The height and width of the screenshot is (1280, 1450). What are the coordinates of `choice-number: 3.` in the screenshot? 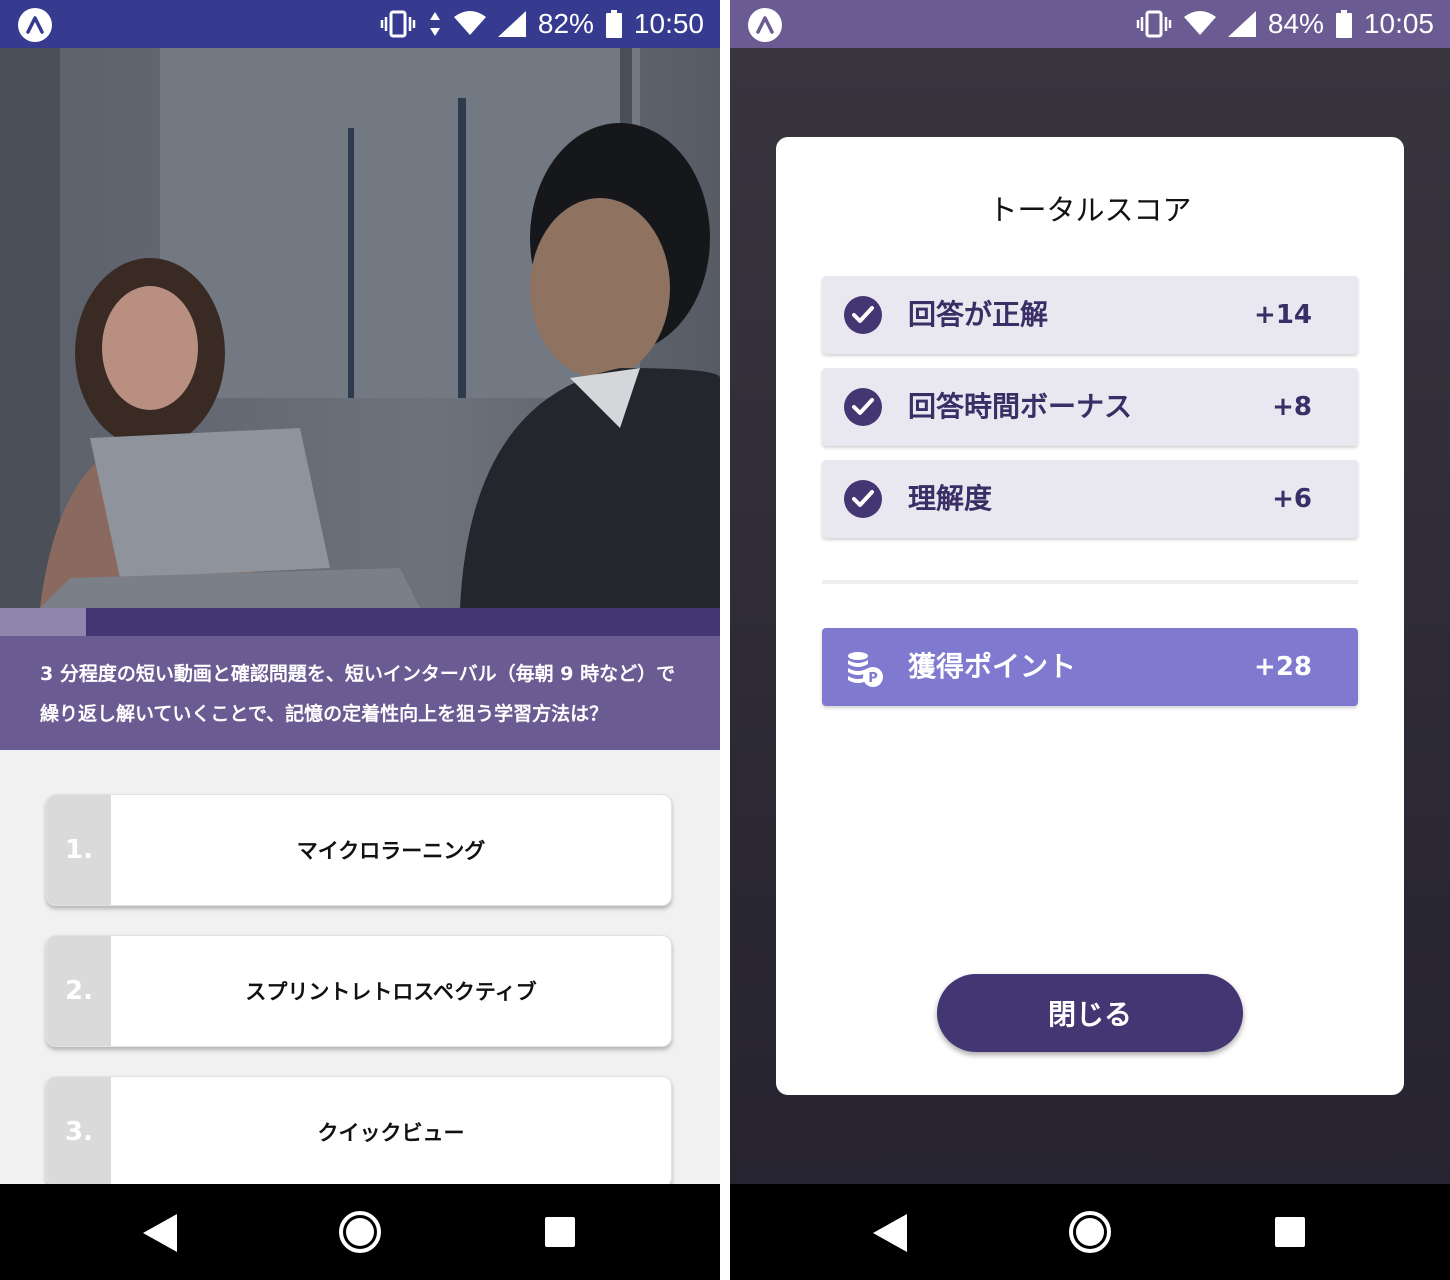 It's located at (79, 1132).